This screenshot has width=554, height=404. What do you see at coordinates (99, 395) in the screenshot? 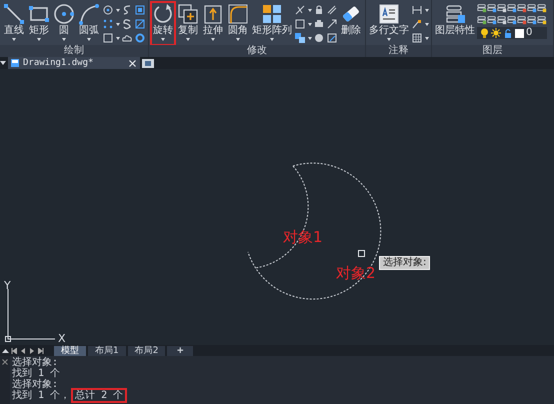
I see `command-history-line: 总计 2 个` at bounding box center [99, 395].